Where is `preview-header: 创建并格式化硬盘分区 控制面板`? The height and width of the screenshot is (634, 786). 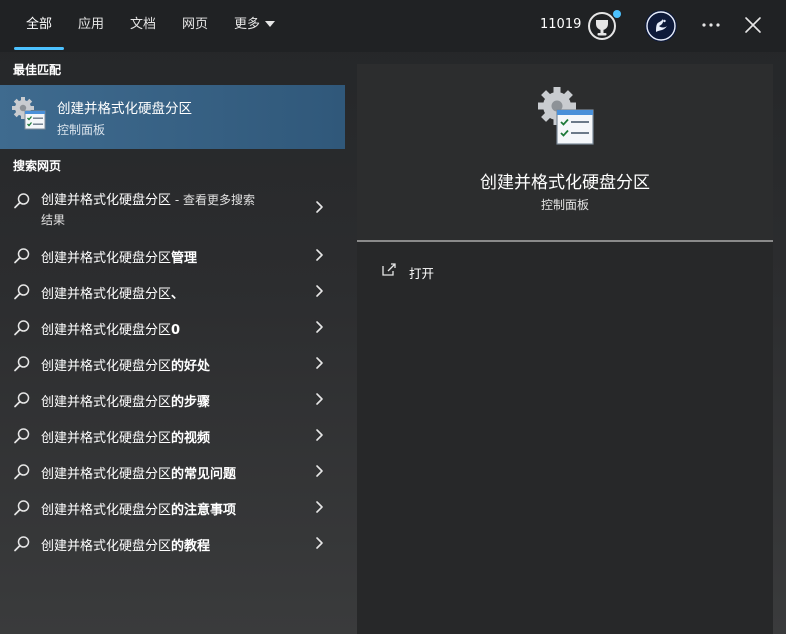
preview-header: 创建并格式化硬盘分区 控制面板 is located at coordinates (565, 152).